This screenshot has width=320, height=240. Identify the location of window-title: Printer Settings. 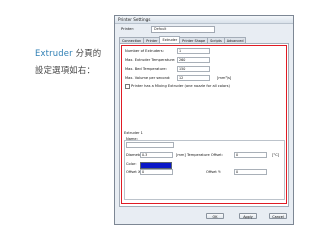
(204, 20).